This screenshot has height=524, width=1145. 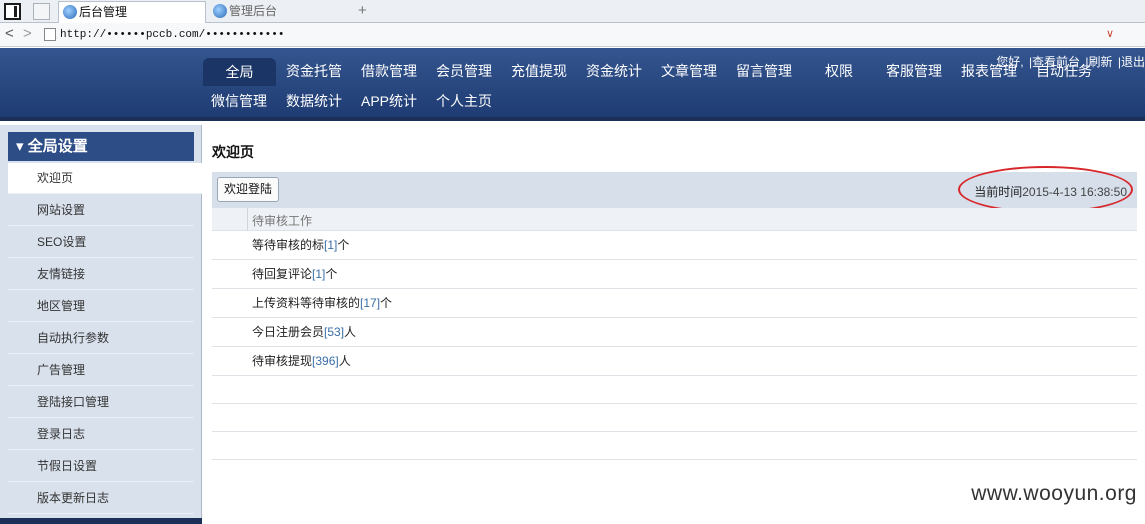 What do you see at coordinates (283, 12) in the screenshot?
I see `browser-tab: 管理后台` at bounding box center [283, 12].